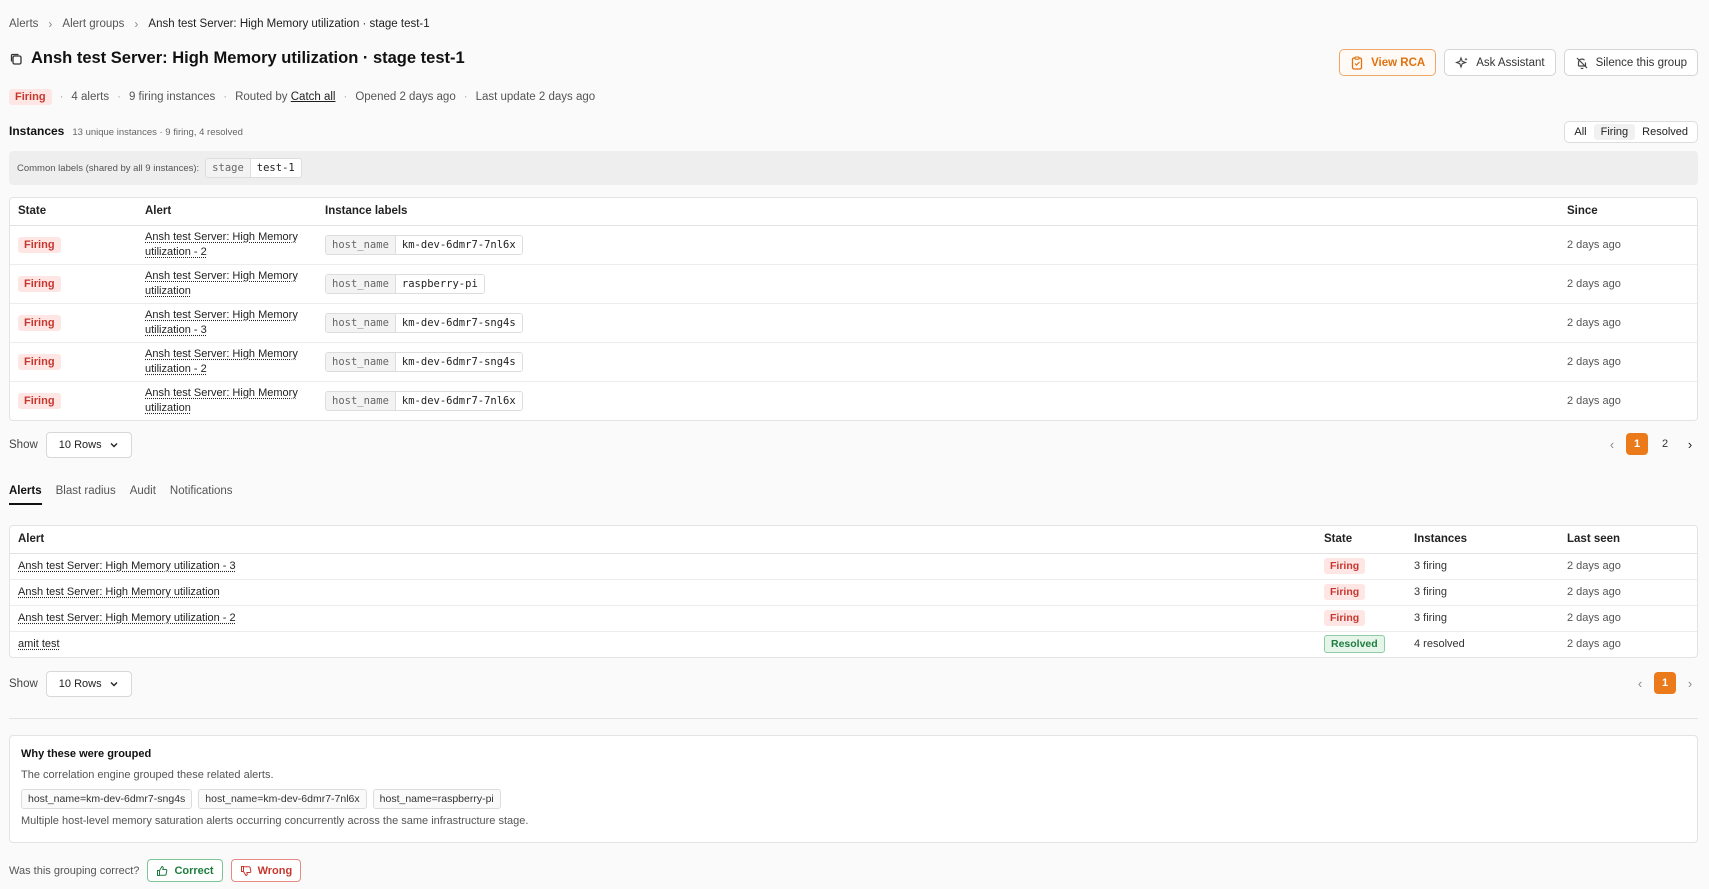  I want to click on silence-group-button: Silence this group, so click(1630, 62).